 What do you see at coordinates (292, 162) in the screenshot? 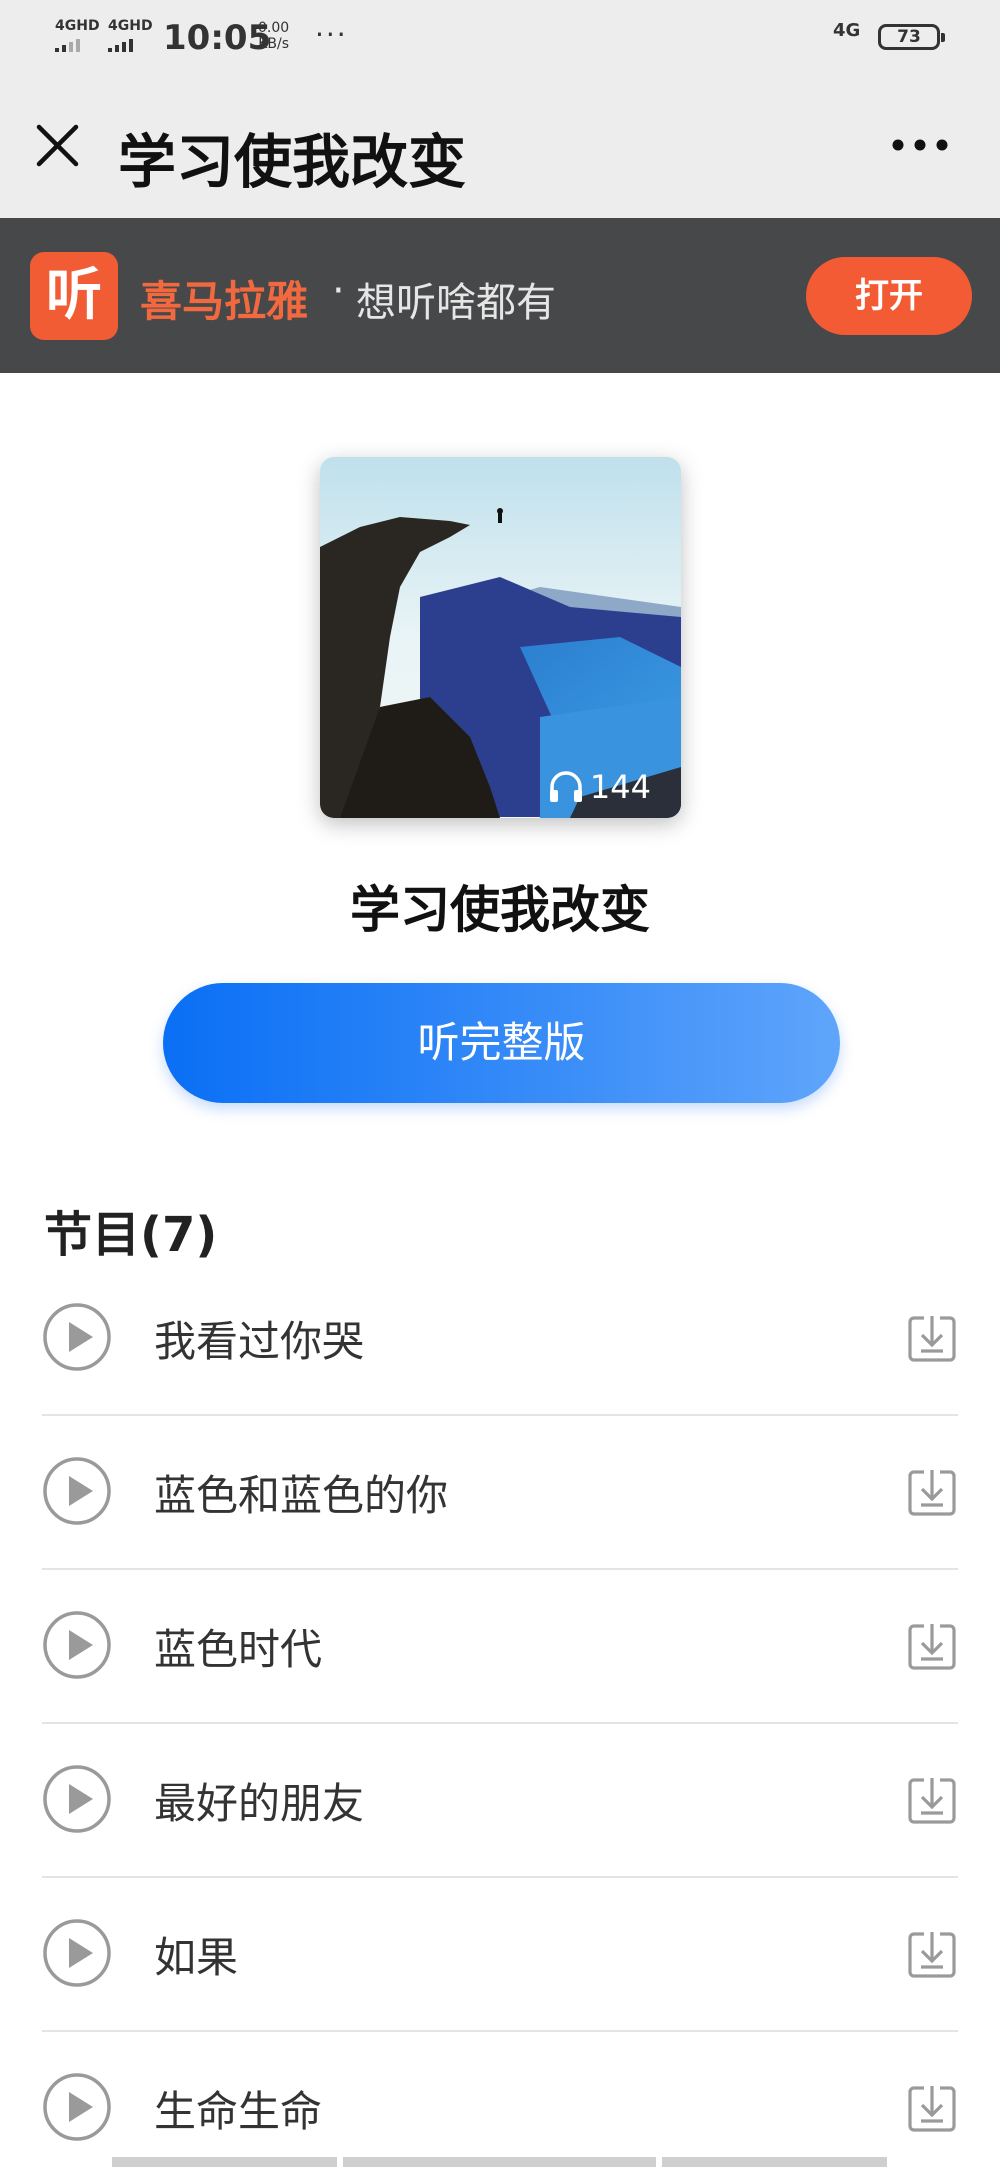
I see `page-title: 学习使我改变` at bounding box center [292, 162].